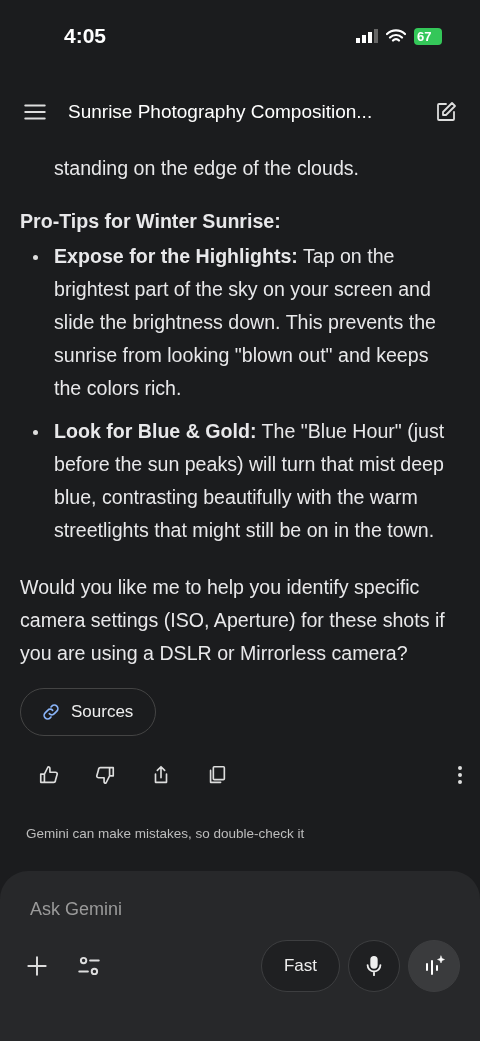 This screenshot has width=480, height=1041. What do you see at coordinates (396, 36) in the screenshot?
I see `wifi-icon` at bounding box center [396, 36].